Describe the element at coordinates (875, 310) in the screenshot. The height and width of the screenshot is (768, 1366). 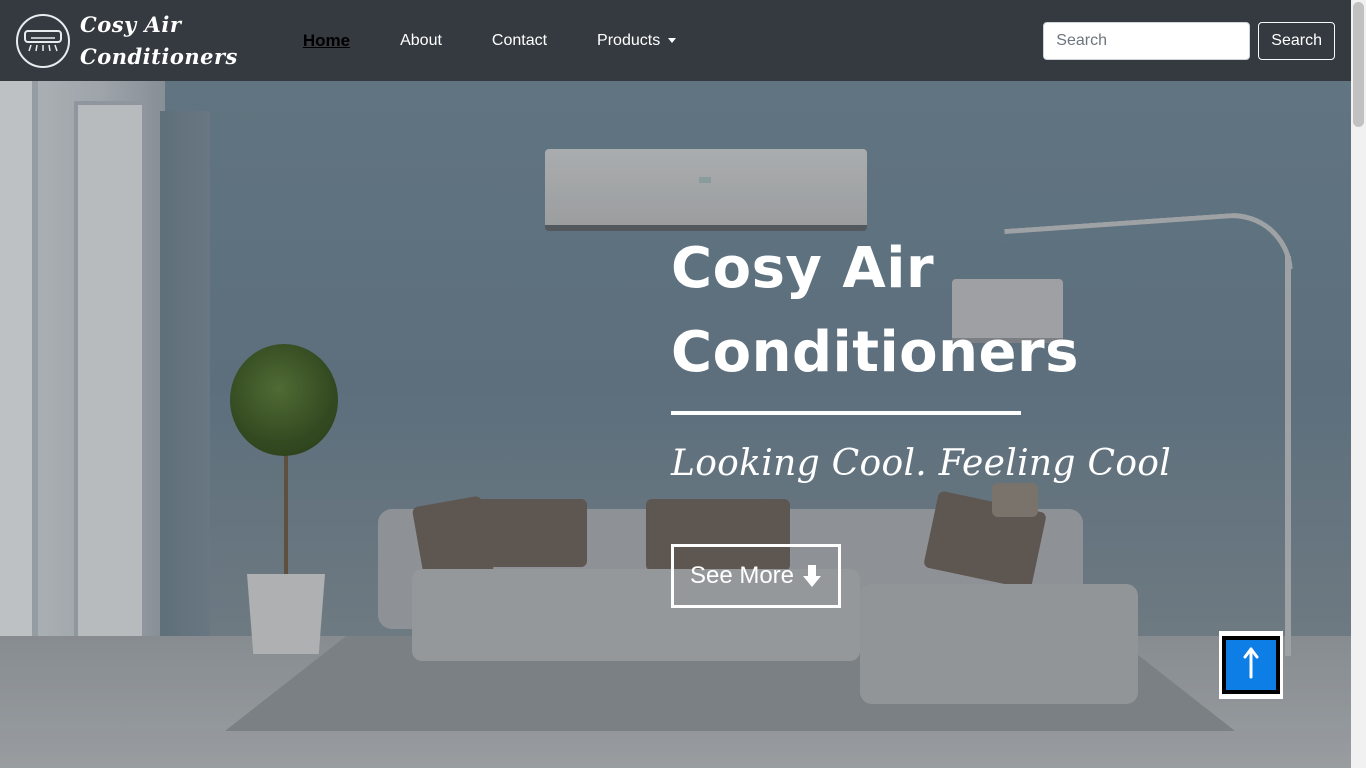
I see `hero-title: Cosy Air Conditioners` at that location.